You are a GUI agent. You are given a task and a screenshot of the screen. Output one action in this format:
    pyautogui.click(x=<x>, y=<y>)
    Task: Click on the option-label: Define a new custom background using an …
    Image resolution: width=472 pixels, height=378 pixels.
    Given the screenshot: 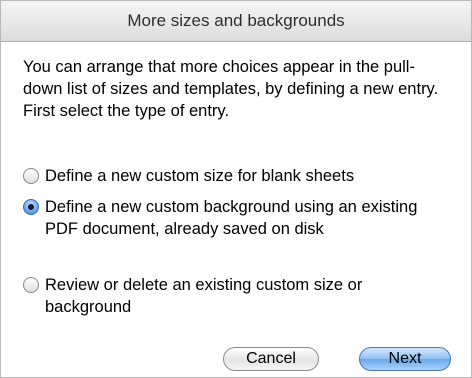 What is the action you would take?
    pyautogui.click(x=231, y=218)
    